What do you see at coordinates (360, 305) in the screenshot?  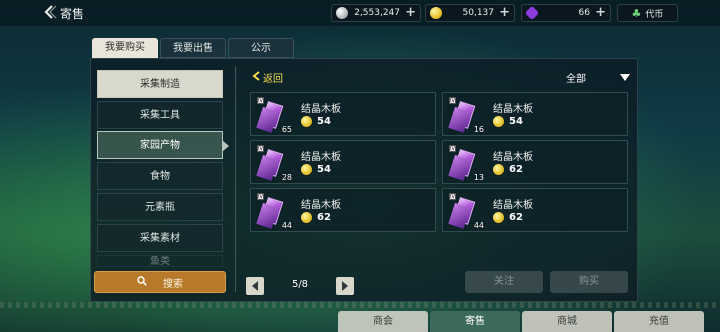 I see `decorative-border` at bounding box center [360, 305].